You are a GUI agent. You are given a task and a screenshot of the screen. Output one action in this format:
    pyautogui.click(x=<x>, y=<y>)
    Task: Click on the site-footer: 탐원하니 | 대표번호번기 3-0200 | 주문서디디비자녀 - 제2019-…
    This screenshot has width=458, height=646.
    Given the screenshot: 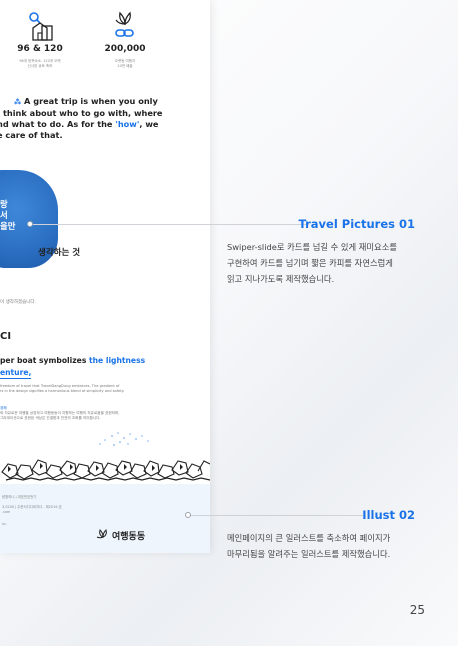 What is the action you would take?
    pyautogui.click(x=105, y=518)
    